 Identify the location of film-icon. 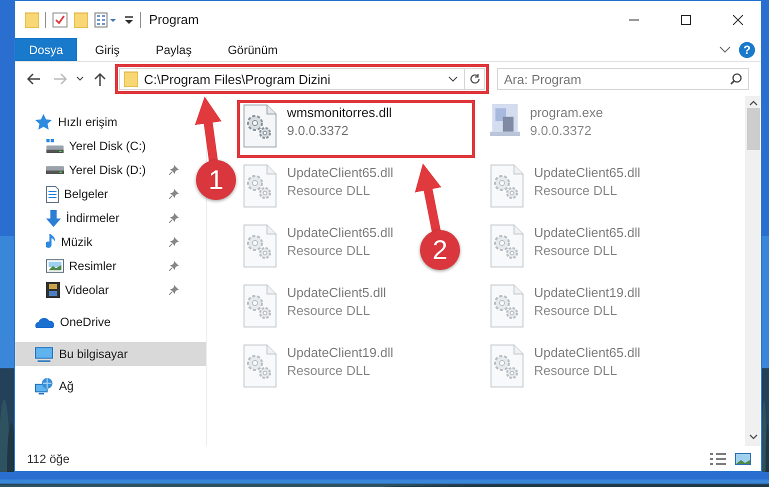
(53, 290).